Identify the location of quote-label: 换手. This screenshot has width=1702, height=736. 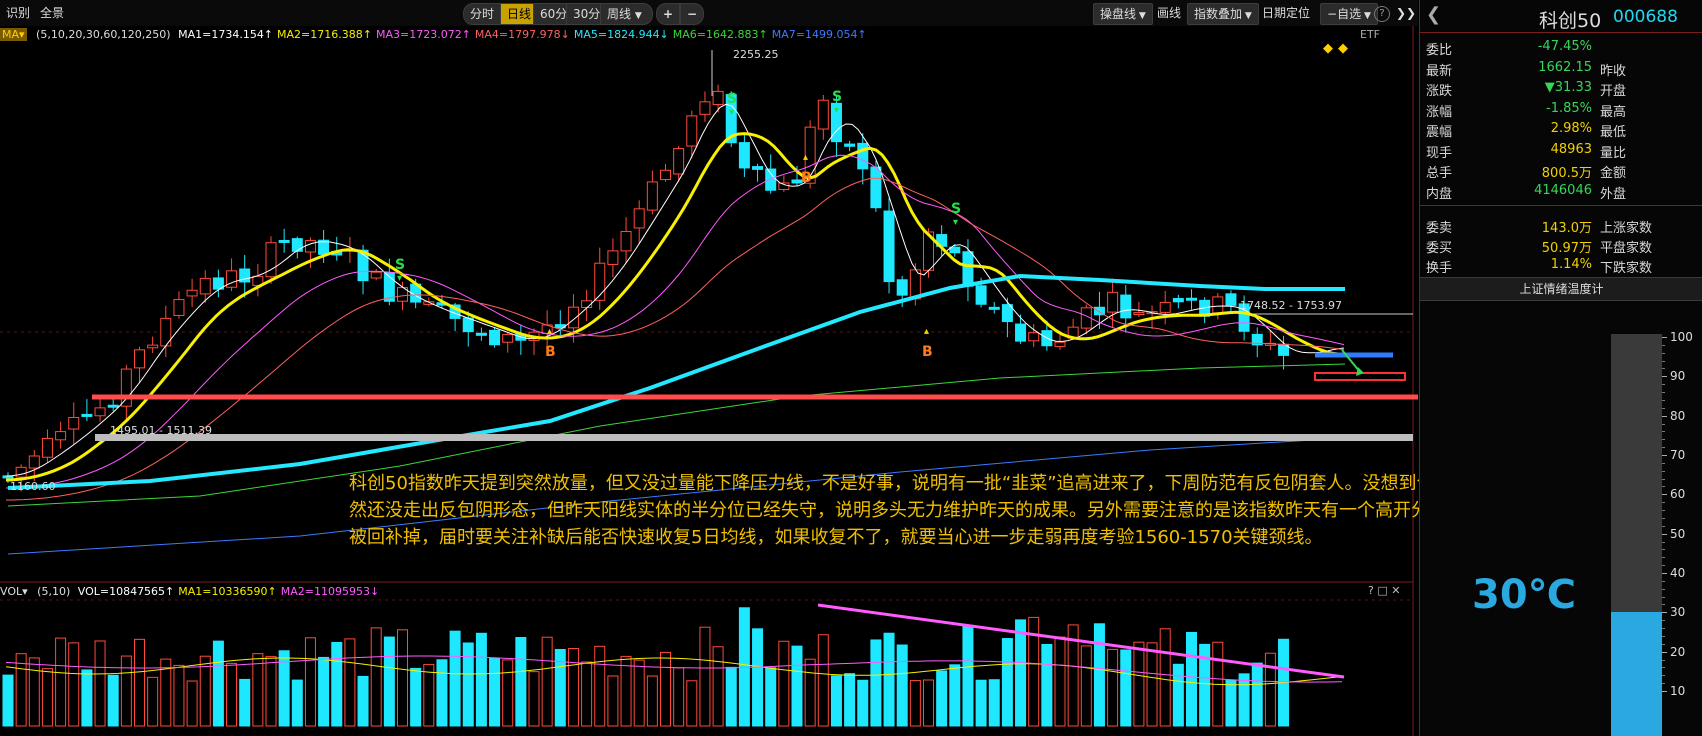
(1439, 268).